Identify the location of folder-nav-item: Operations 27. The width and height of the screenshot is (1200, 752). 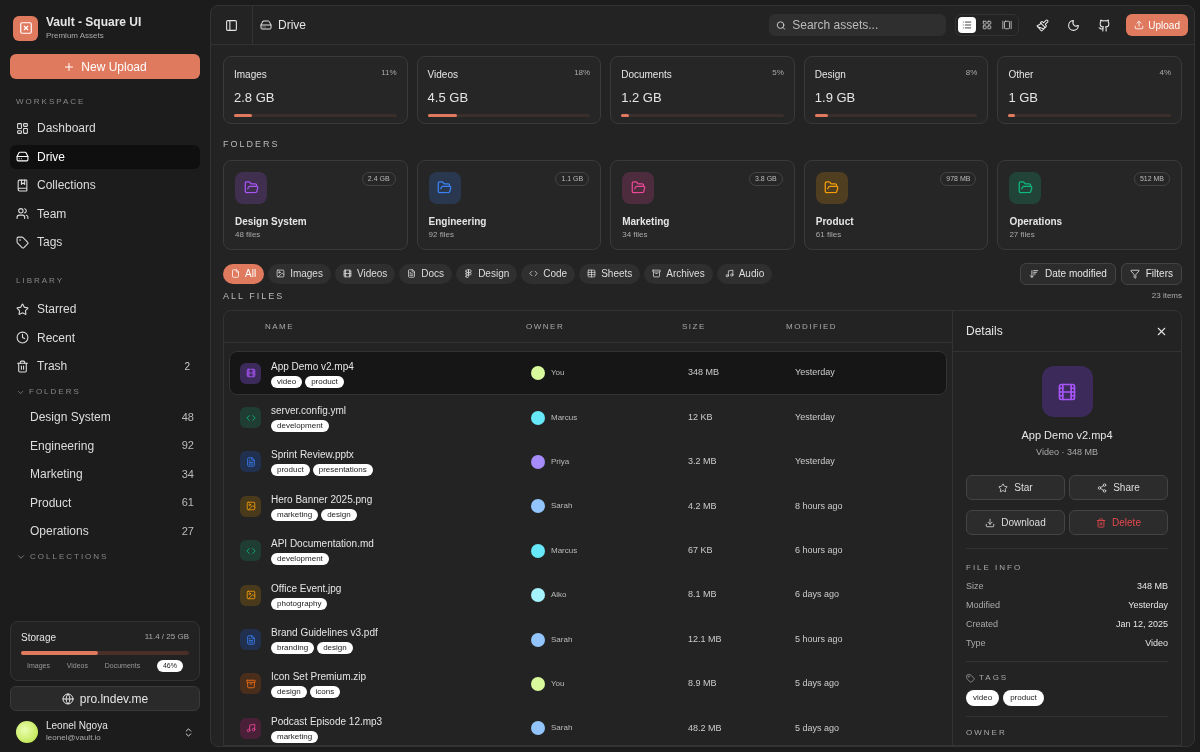
(105, 531).